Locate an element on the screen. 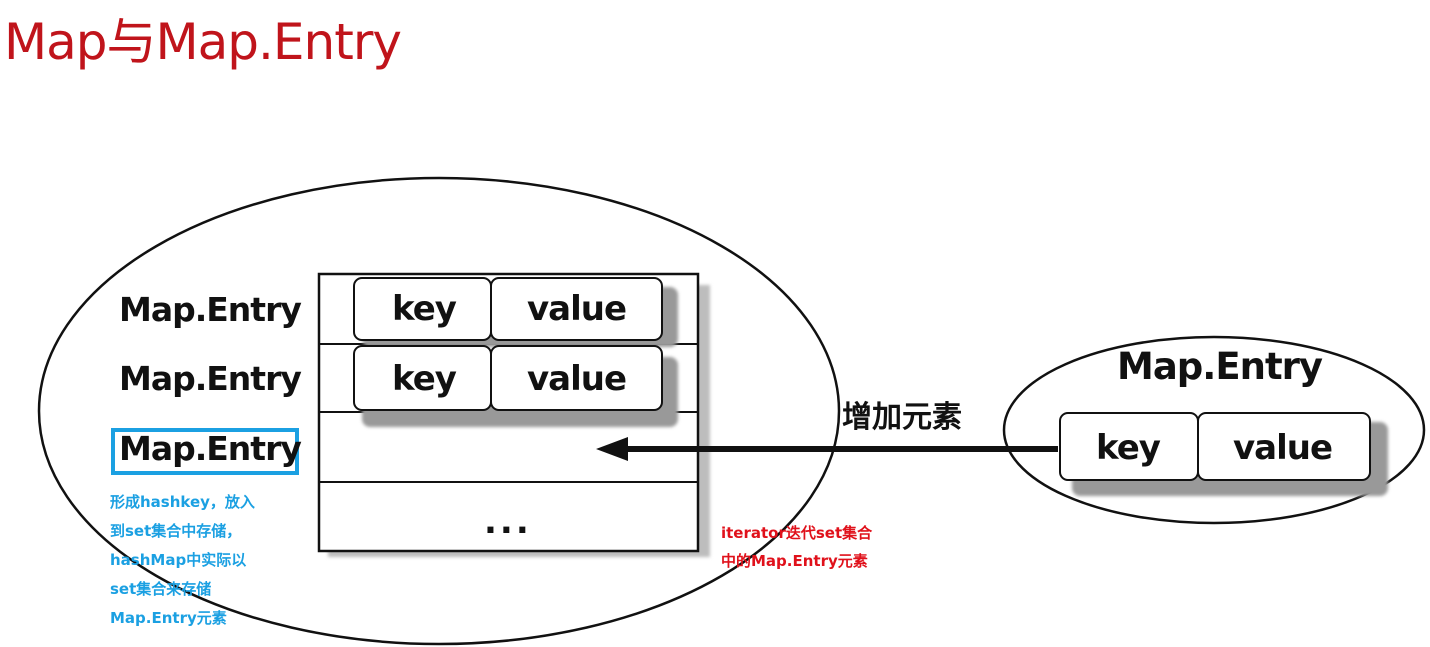 This screenshot has height=647, width=1430. note-line: 到set集合中存储， is located at coordinates (176, 531).